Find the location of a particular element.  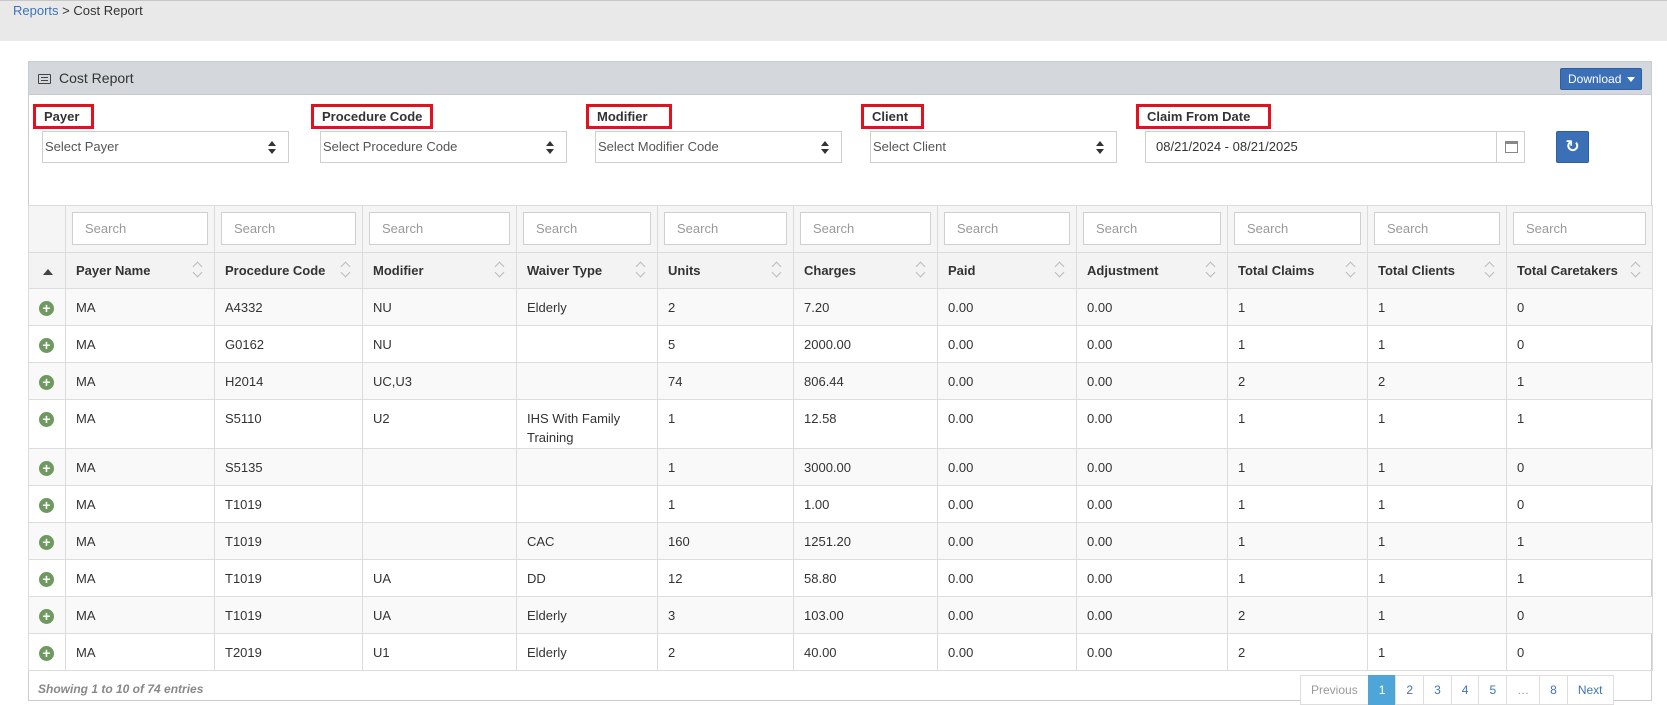

cell-charges: 1251.20 is located at coordinates (865, 541).